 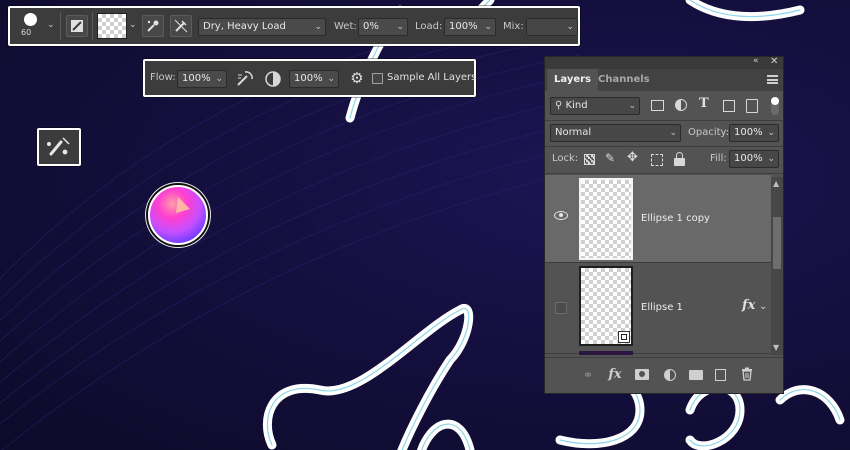 I want to click on smart-object-filter-icon, so click(x=752, y=106).